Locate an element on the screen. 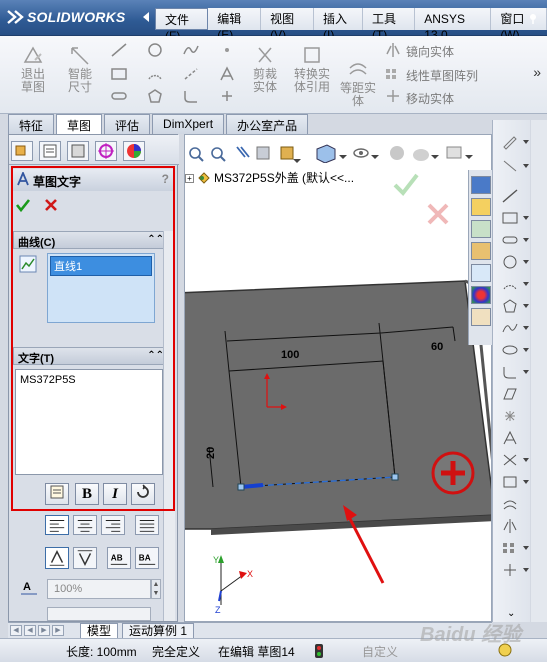  justify-button is located at coordinates (147, 525).